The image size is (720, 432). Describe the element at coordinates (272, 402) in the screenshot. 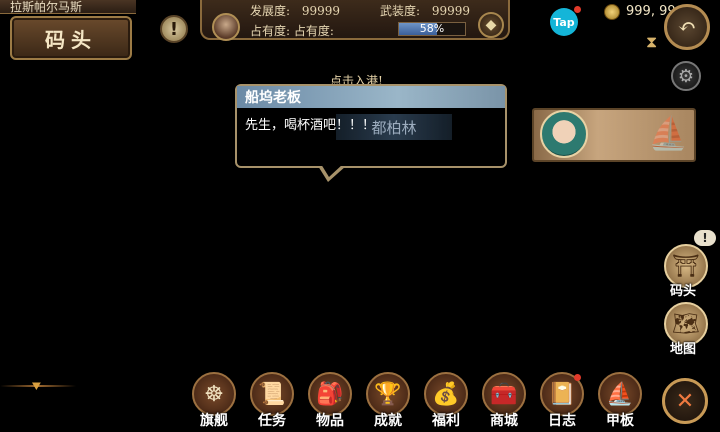

I see `menu-item-1: 📜 任务` at that location.